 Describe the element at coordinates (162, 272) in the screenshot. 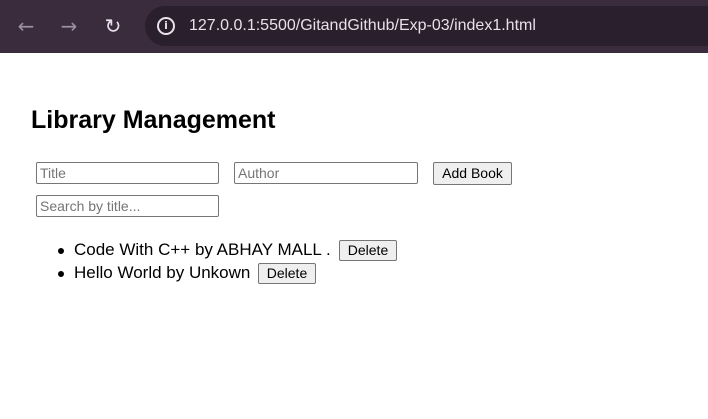

I see `book-title: Hello World by Unkown` at that location.